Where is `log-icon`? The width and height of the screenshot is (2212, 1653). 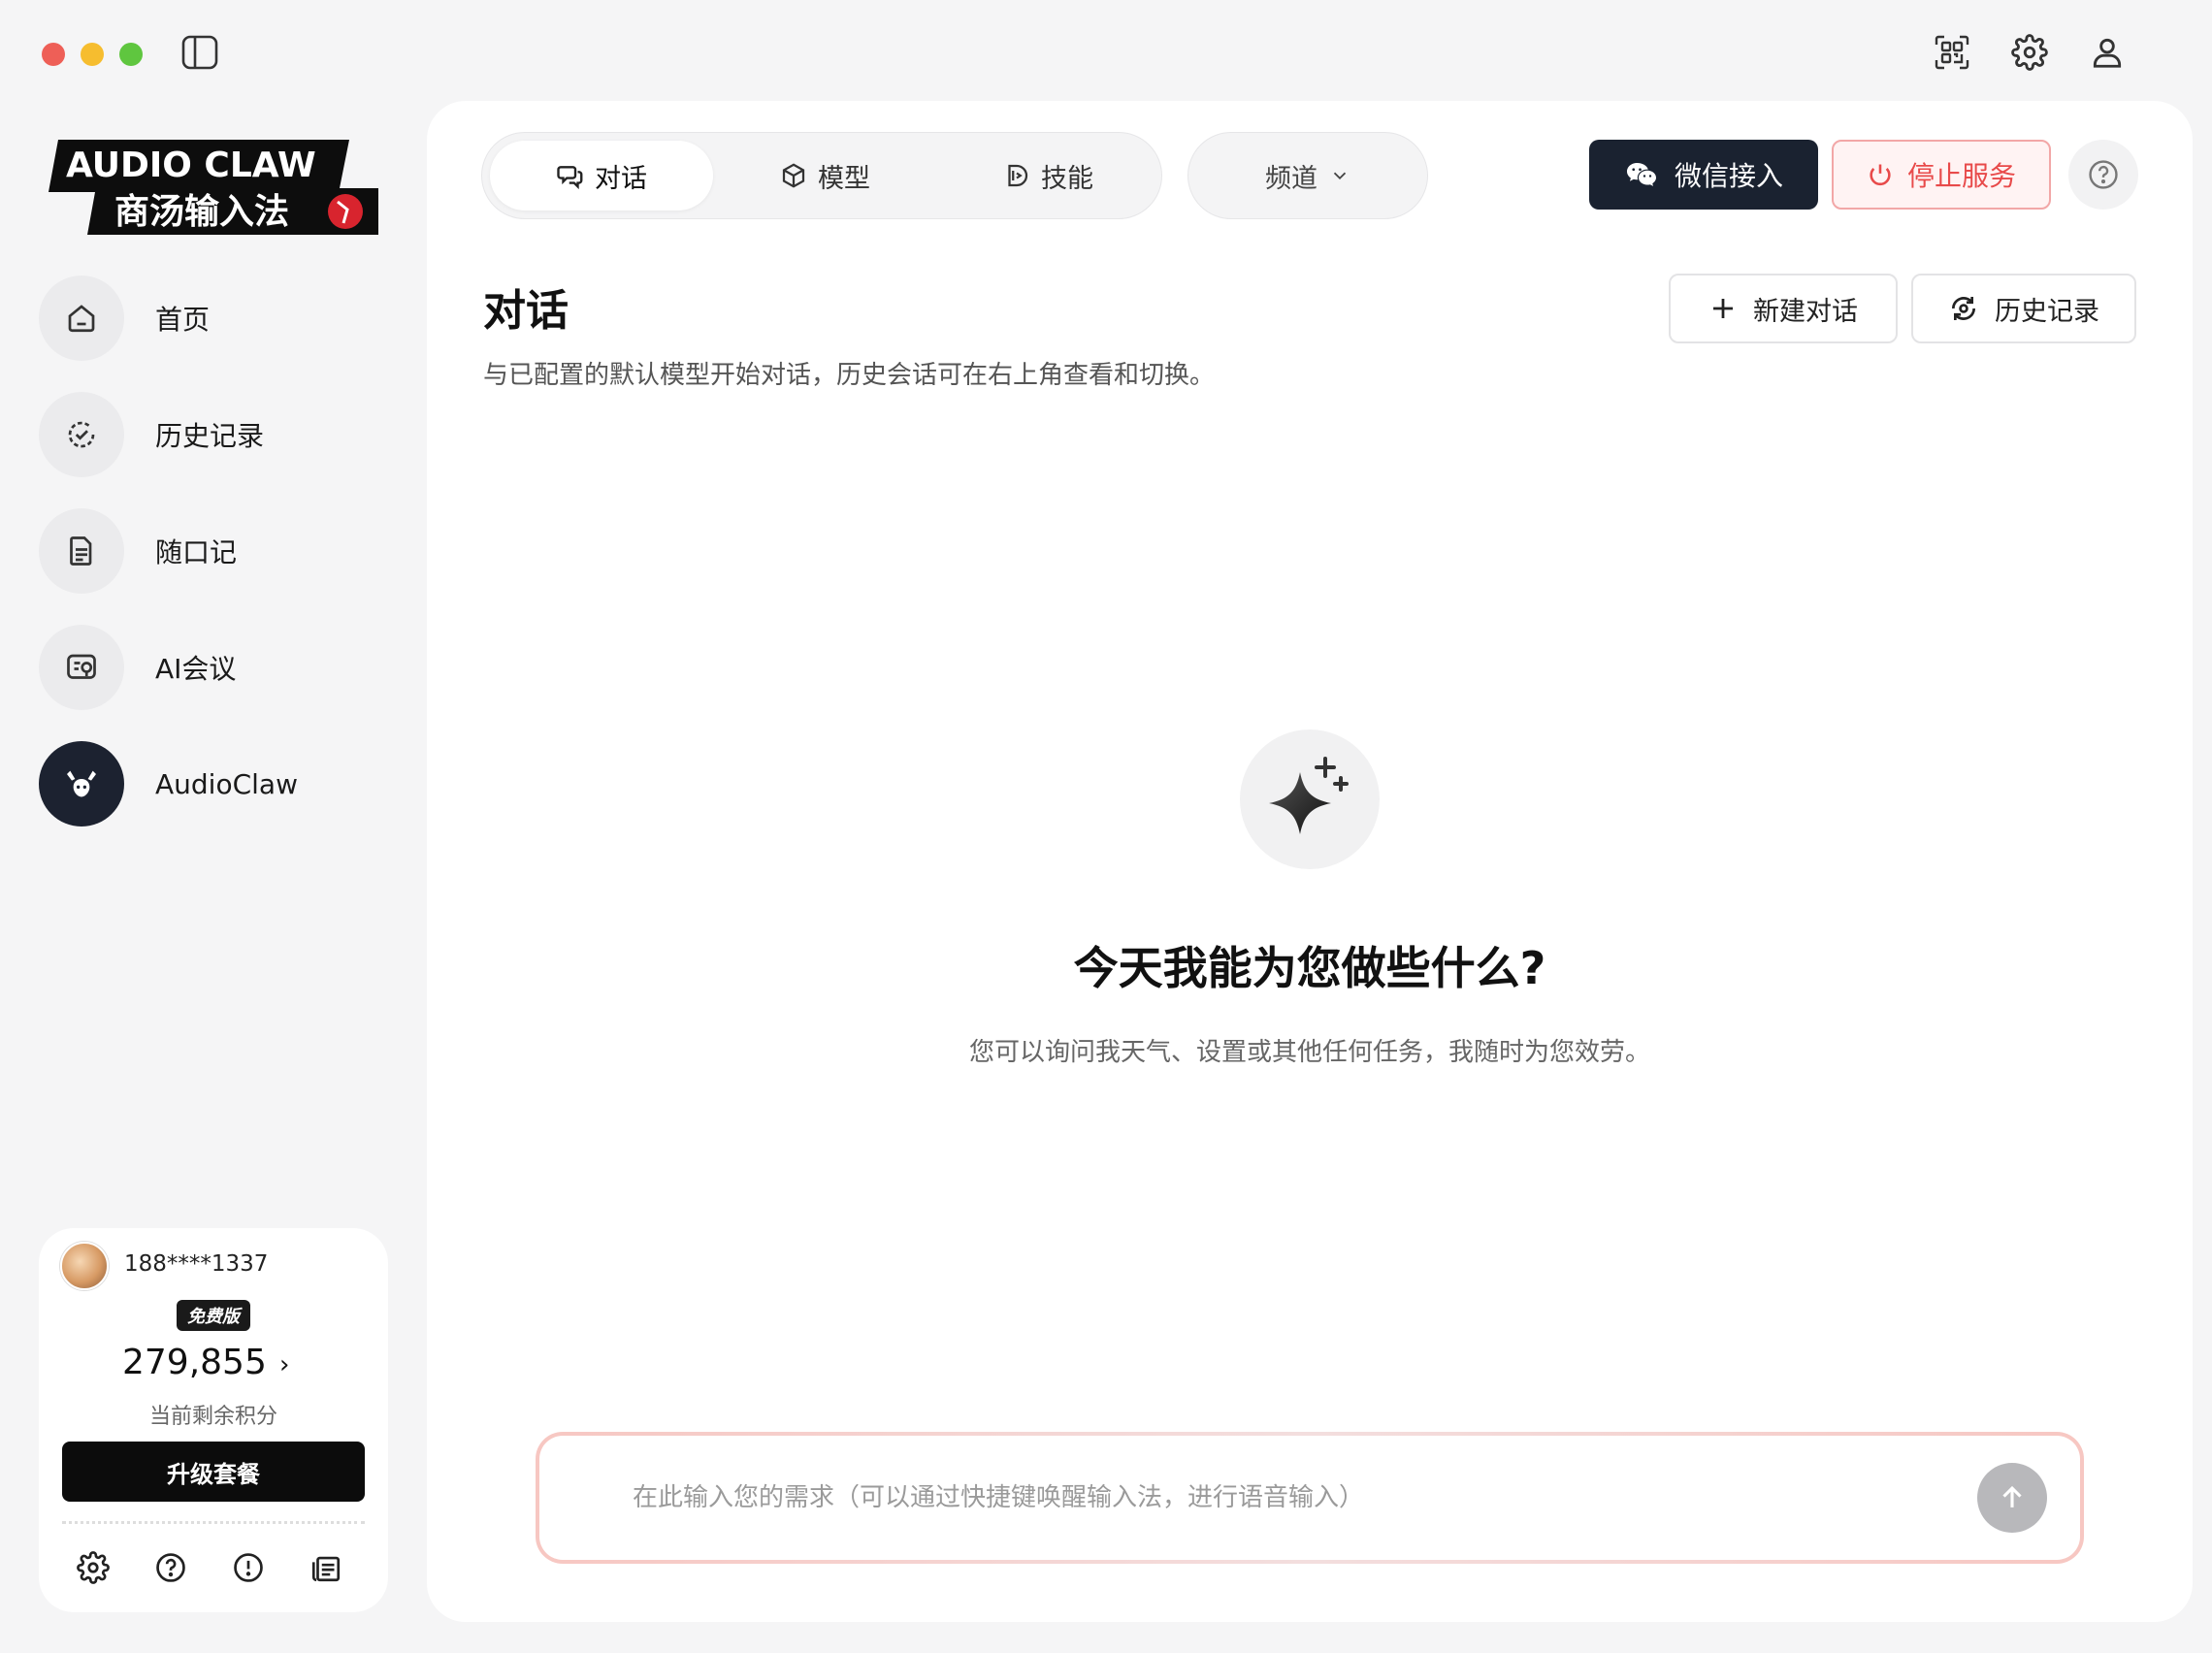
log-icon is located at coordinates (326, 1567).